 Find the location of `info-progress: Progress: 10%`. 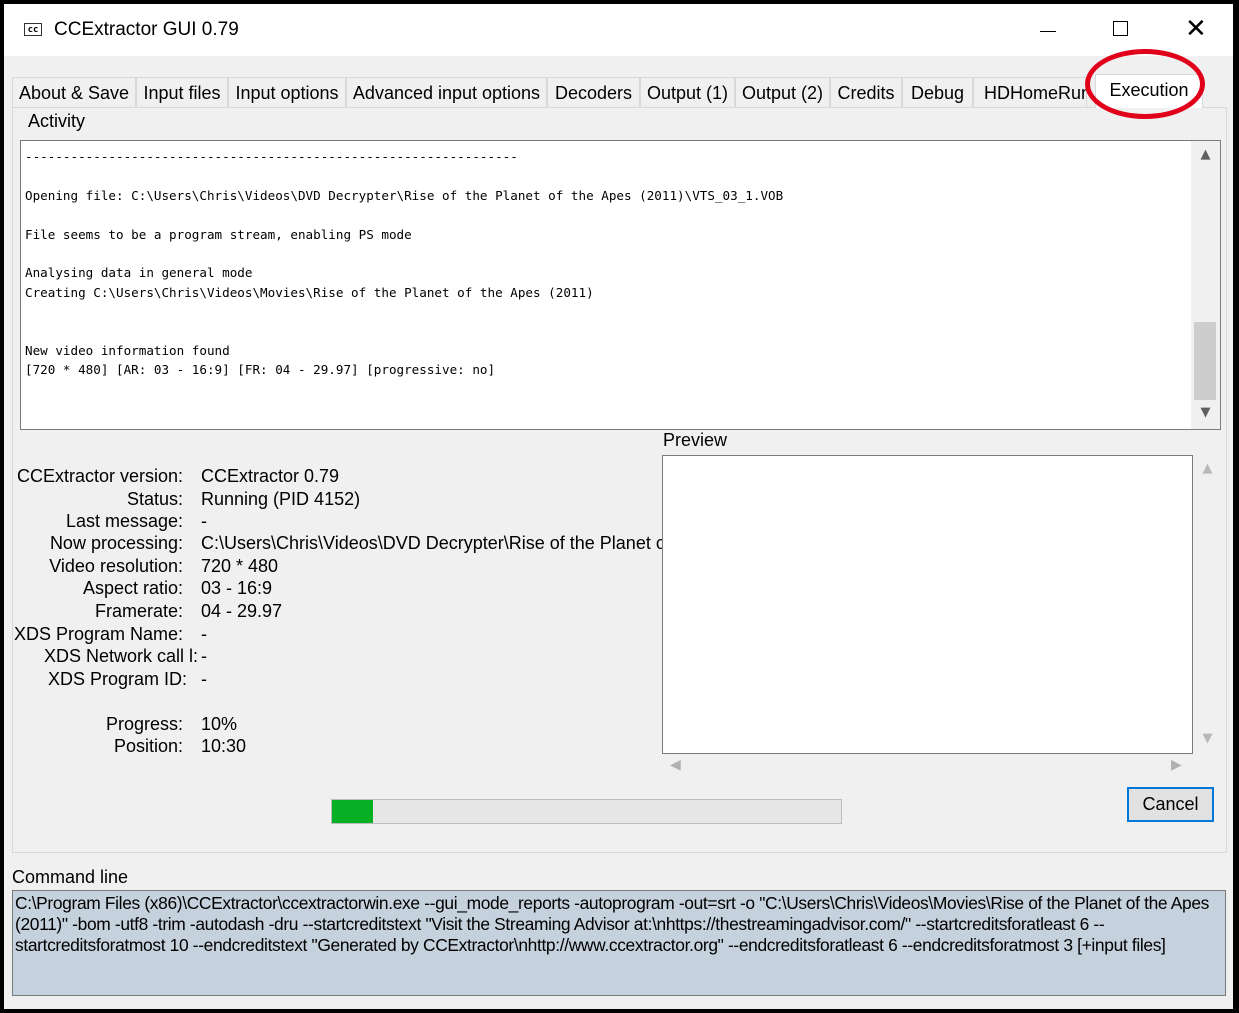

info-progress: Progress: 10% is located at coordinates (171, 724).